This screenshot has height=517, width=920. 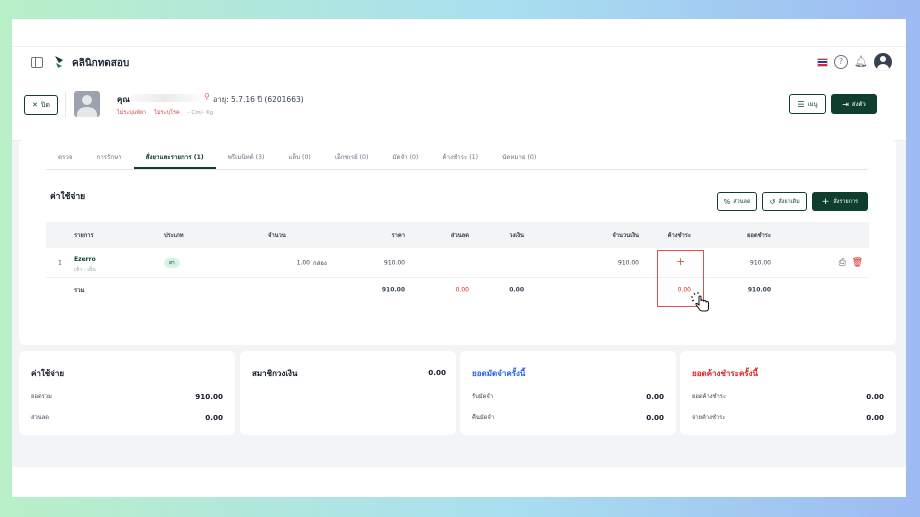 I want to click on col-amount: จำนวนเงิน, so click(x=625, y=236).